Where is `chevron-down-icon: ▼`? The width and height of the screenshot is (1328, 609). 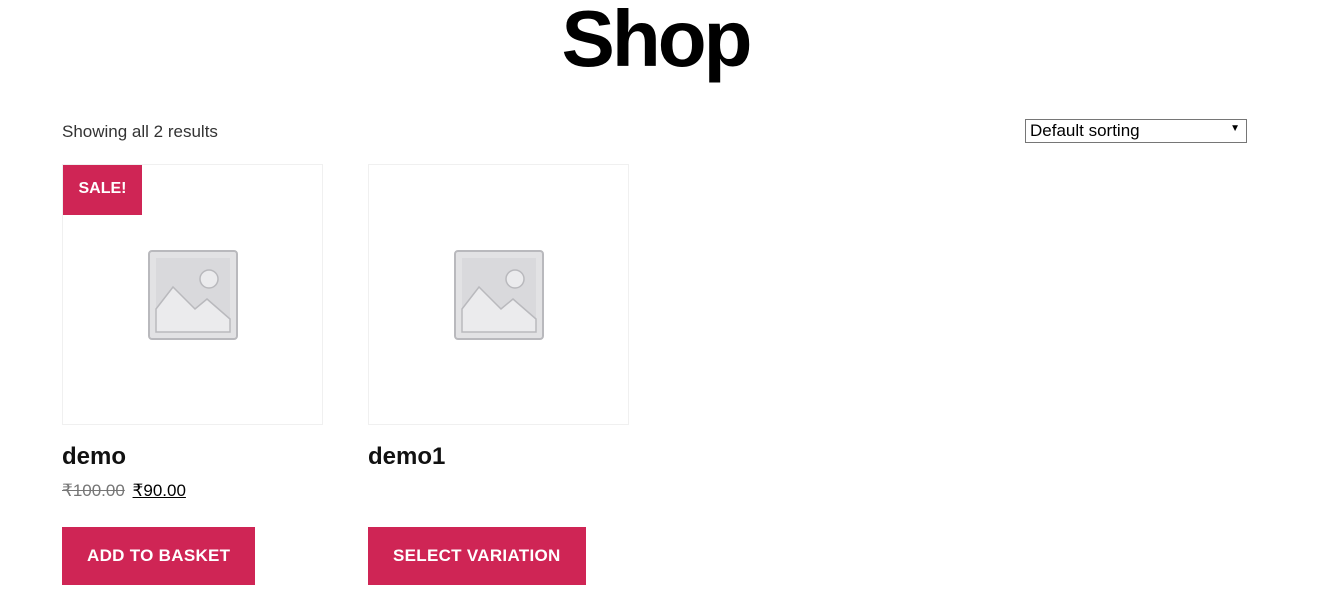
chevron-down-icon: ▼ is located at coordinates (1235, 128).